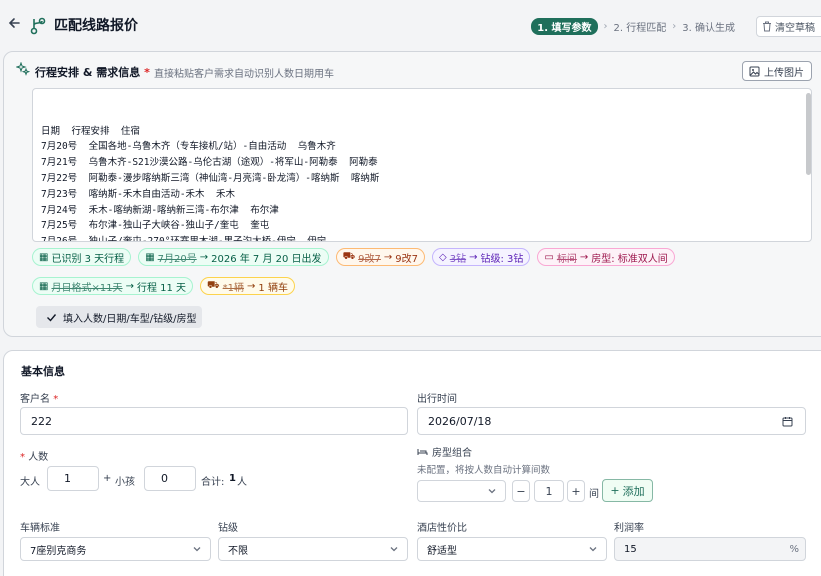 The width and height of the screenshot is (821, 576). What do you see at coordinates (566, 259) in the screenshot?
I see `chip-old-value: 标间` at bounding box center [566, 259].